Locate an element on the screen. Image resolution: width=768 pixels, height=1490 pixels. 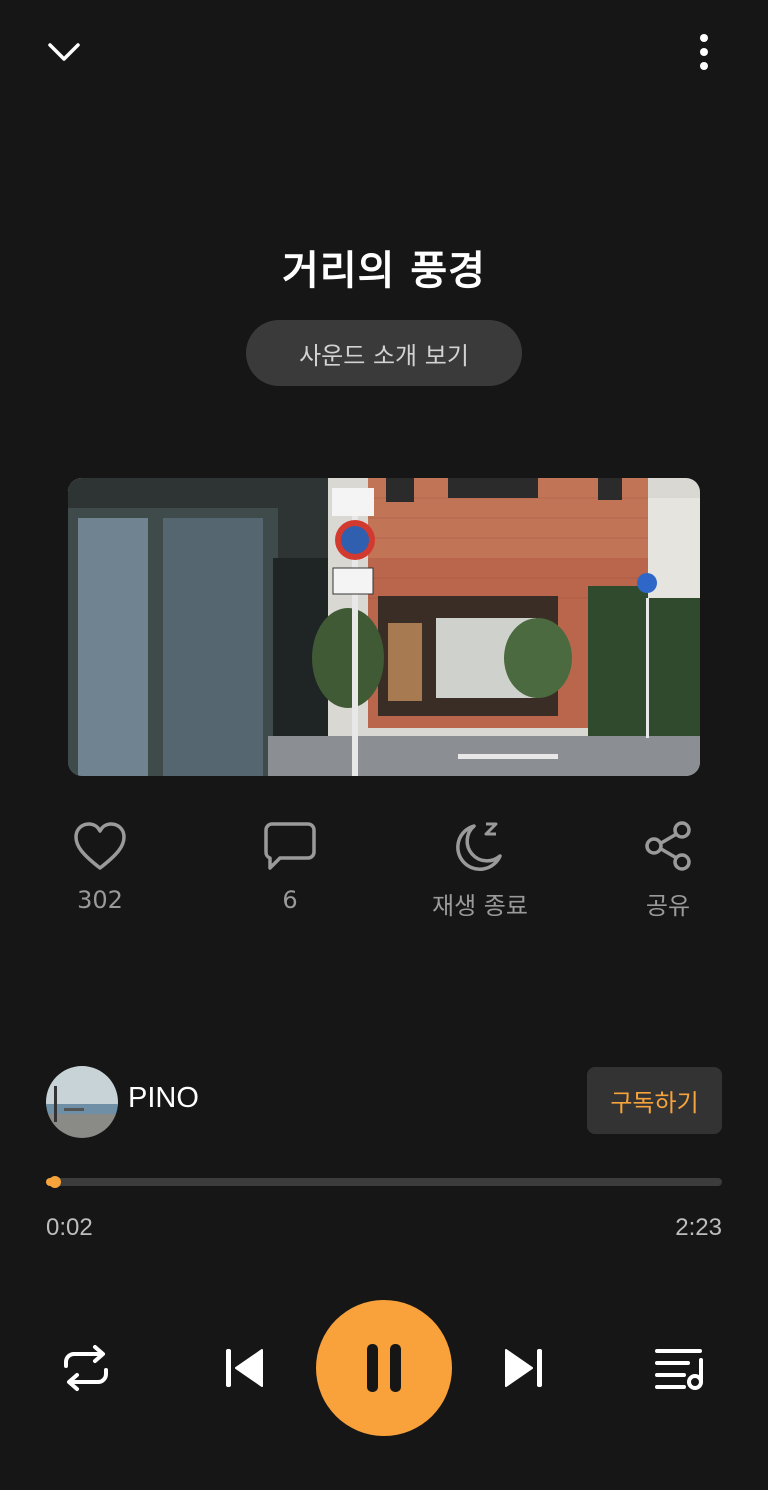
playlist-button is located at coordinates (681, 1368).